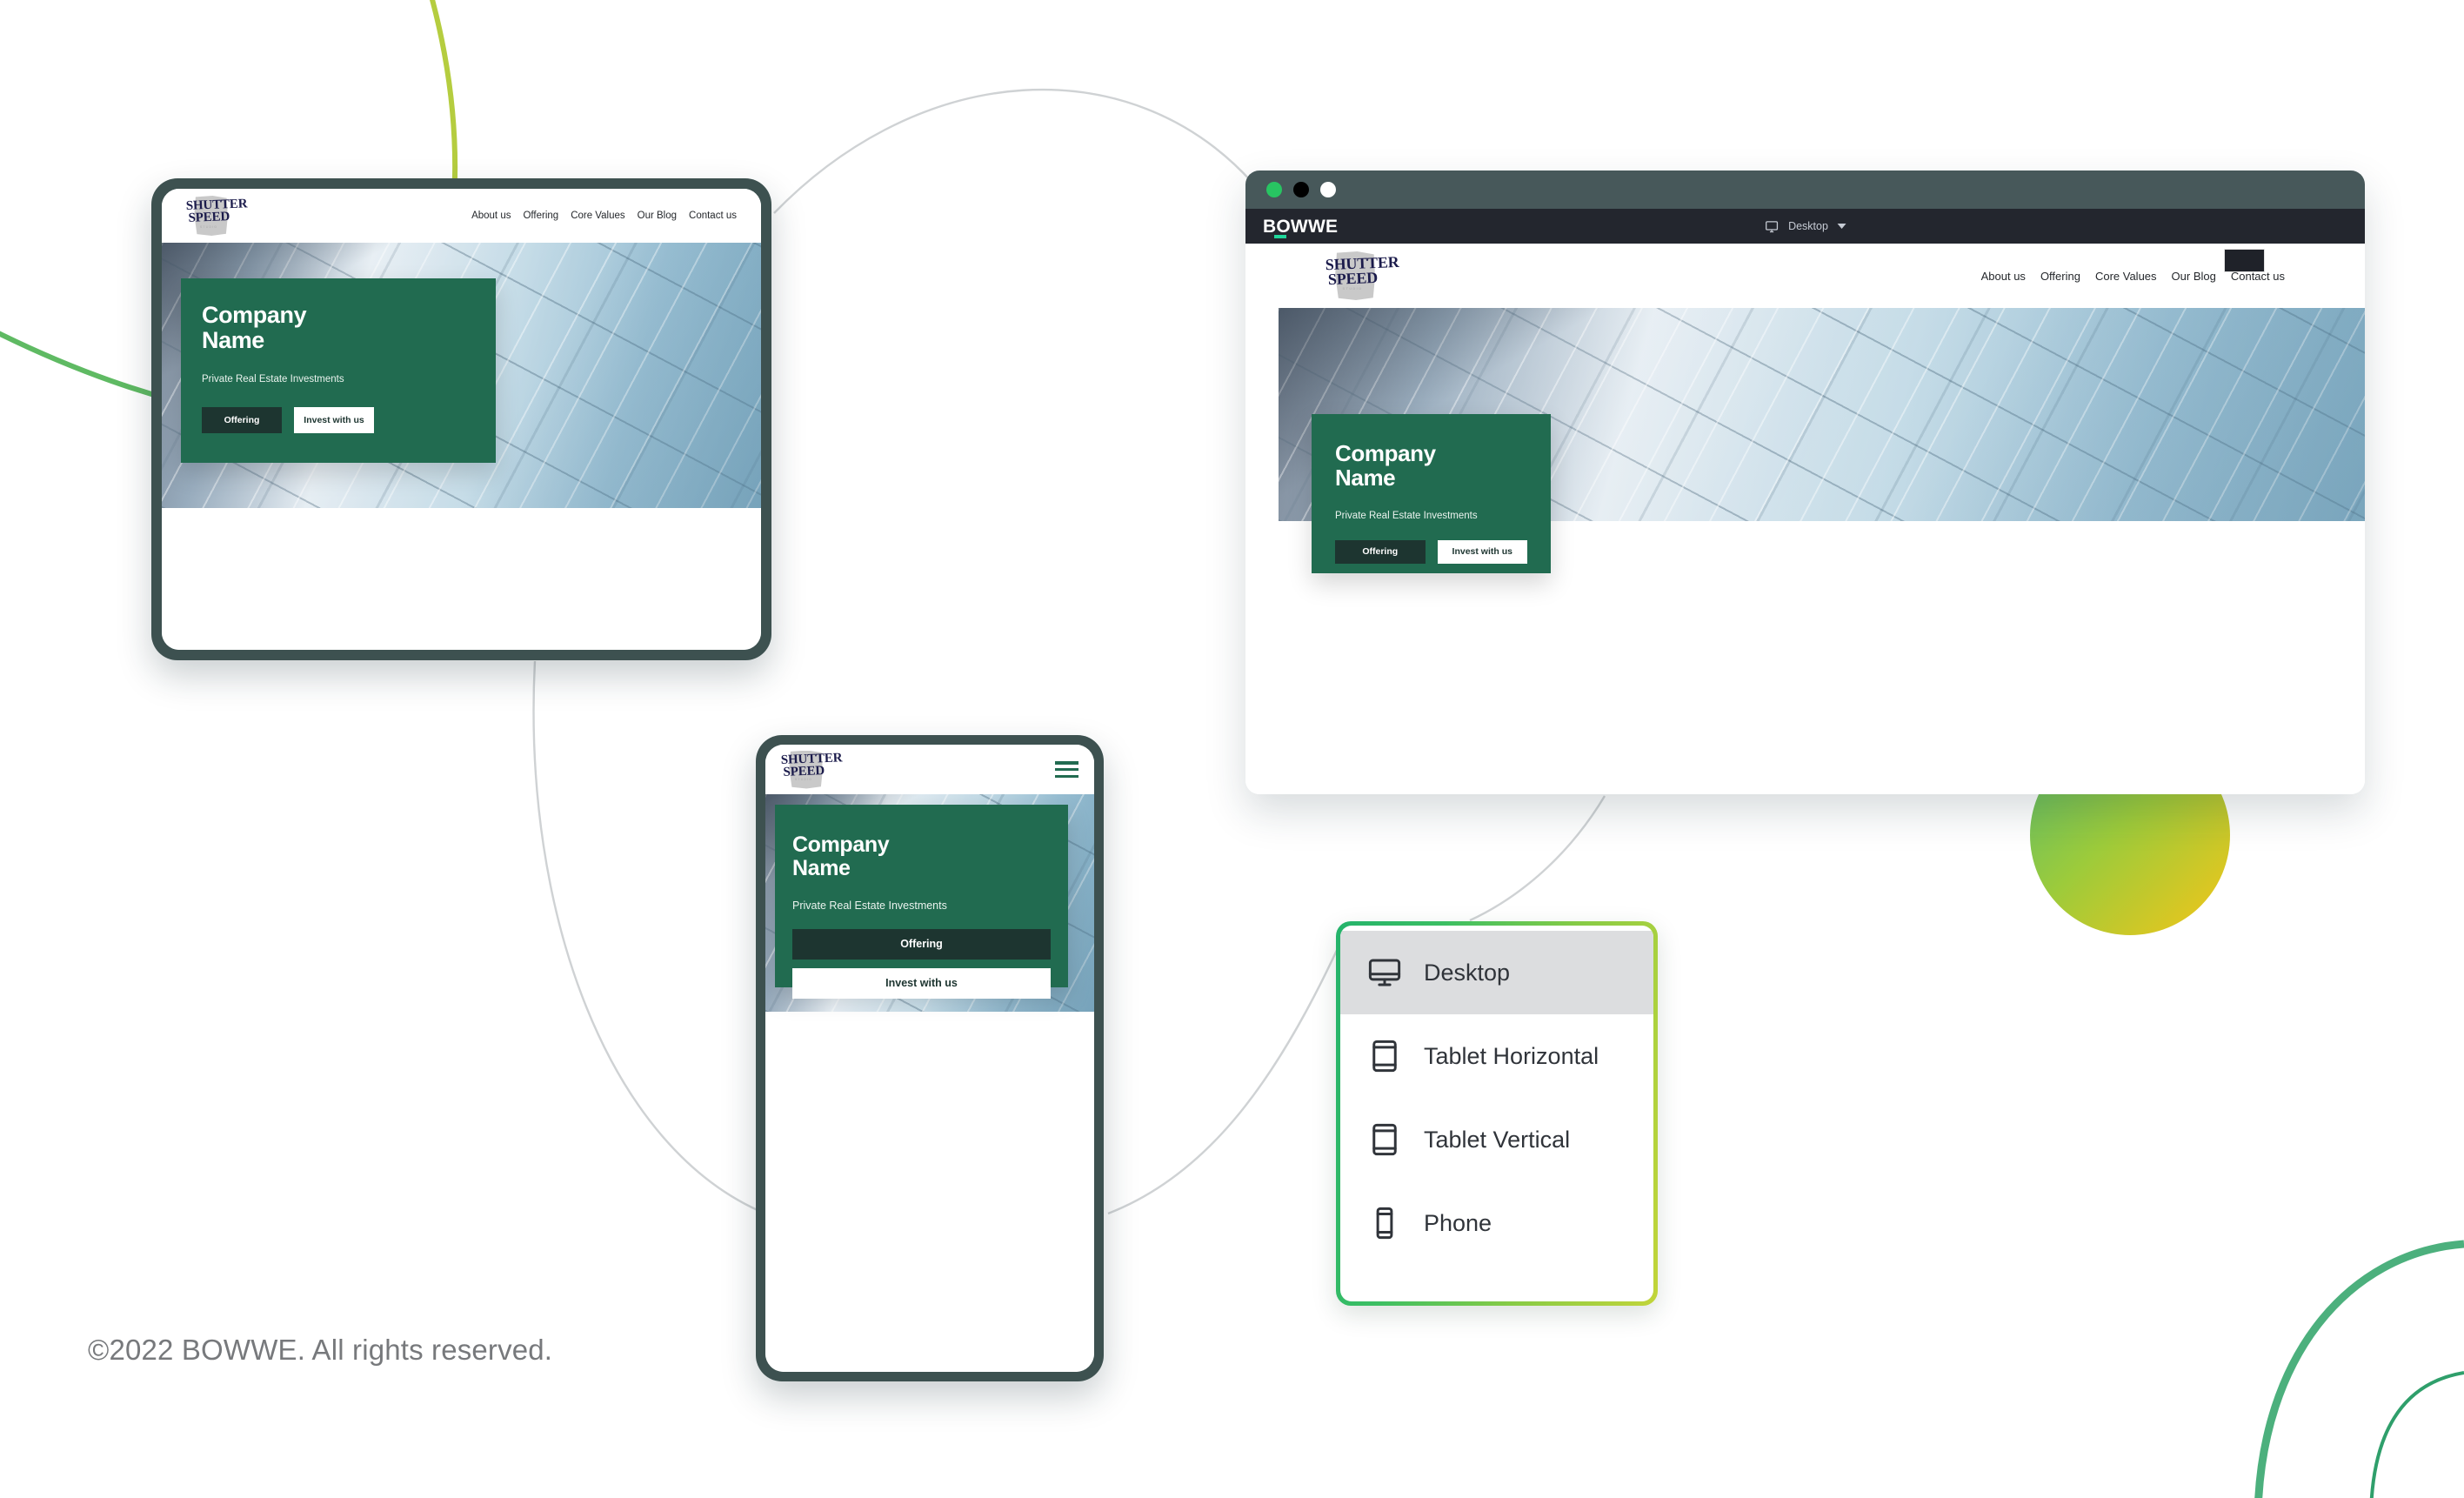  Describe the element at coordinates (1458, 1222) in the screenshot. I see `device-option-label: Phone` at that location.